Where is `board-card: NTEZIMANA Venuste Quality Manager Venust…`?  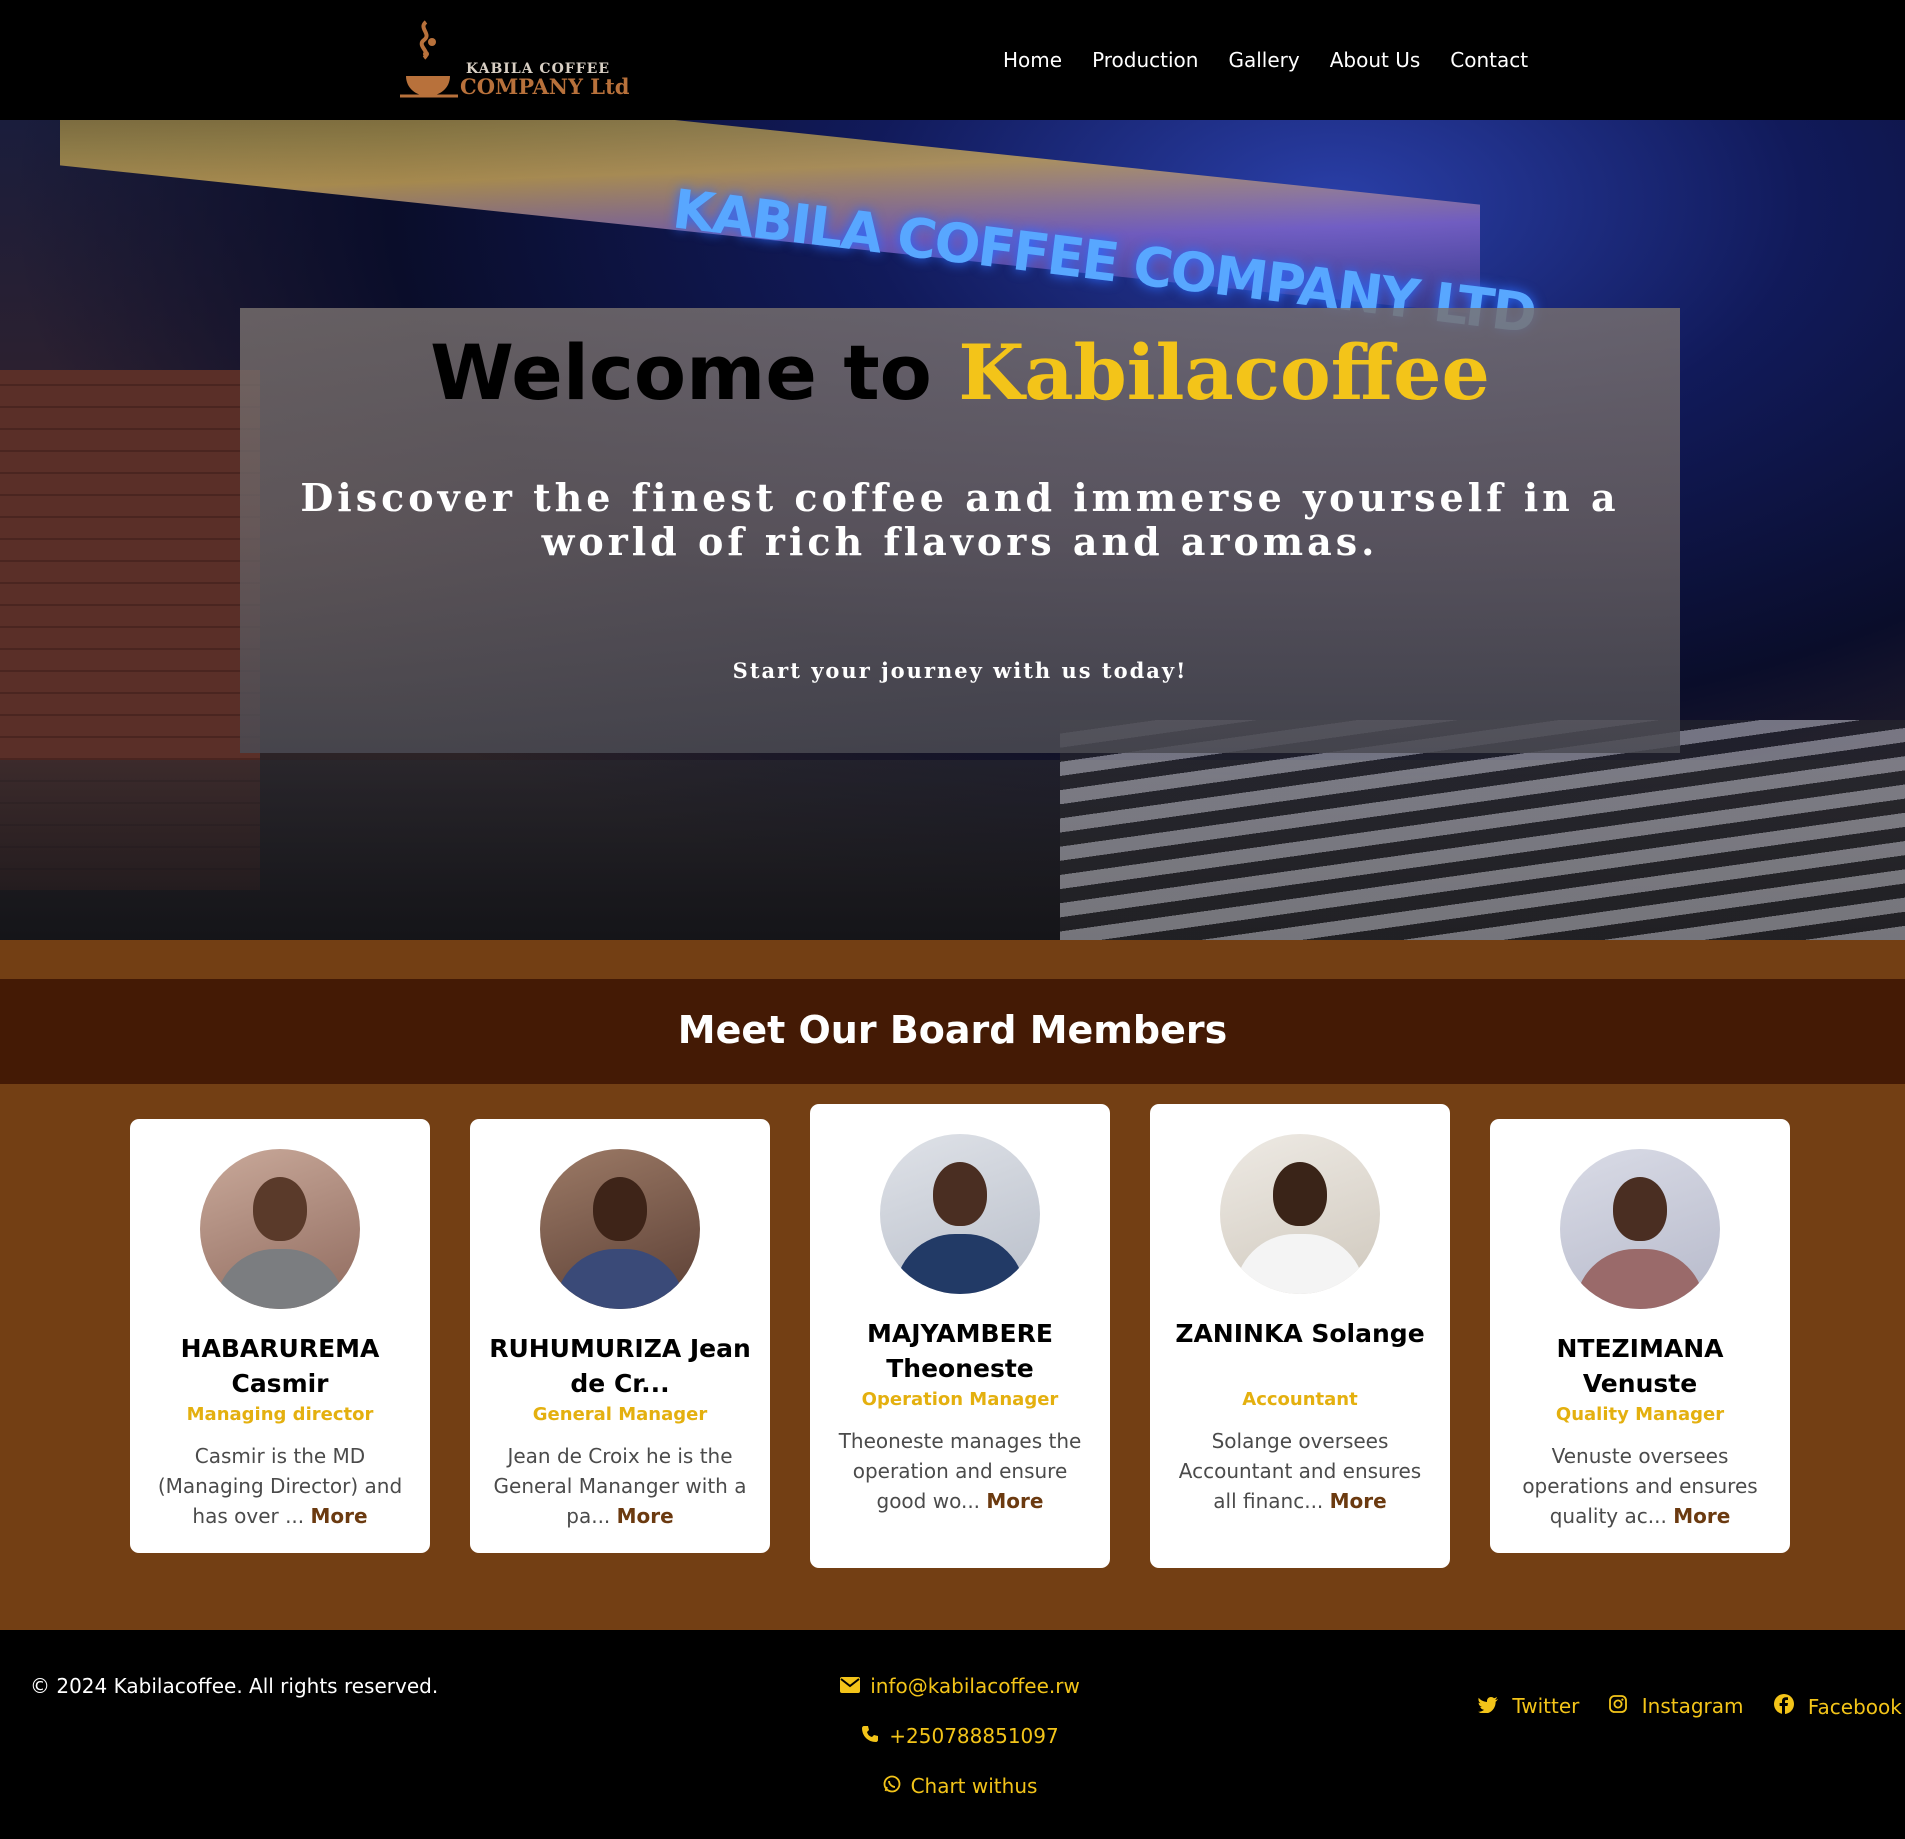
board-card: NTEZIMANA Venuste Quality Manager Venust… is located at coordinates (1640, 1336).